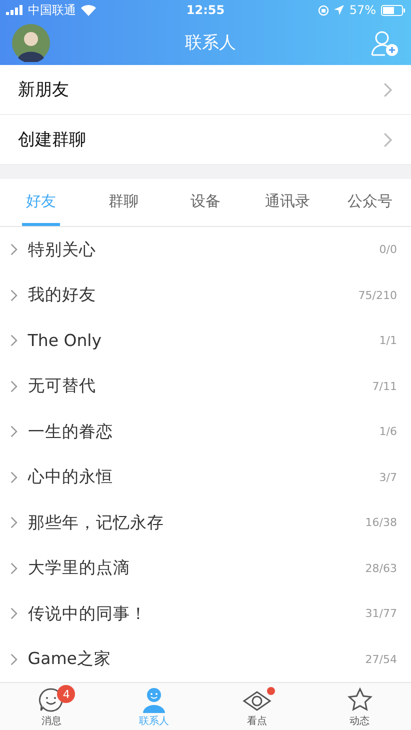  Describe the element at coordinates (14, 10) in the screenshot. I see `signal-icon` at that location.